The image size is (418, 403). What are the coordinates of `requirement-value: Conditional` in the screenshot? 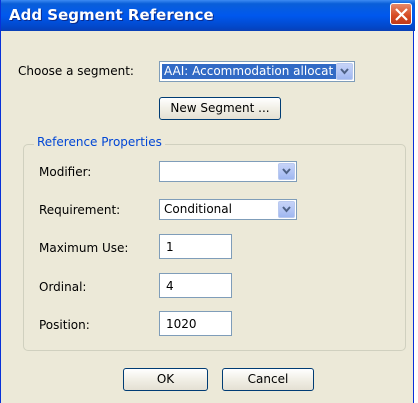 It's located at (198, 209).